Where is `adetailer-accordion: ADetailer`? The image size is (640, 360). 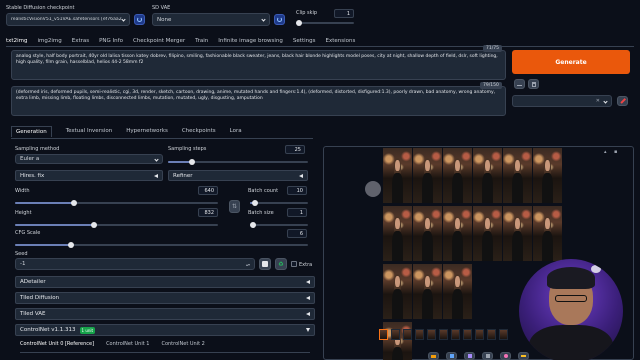
adetailer-accordion: ADetailer is located at coordinates (165, 282).